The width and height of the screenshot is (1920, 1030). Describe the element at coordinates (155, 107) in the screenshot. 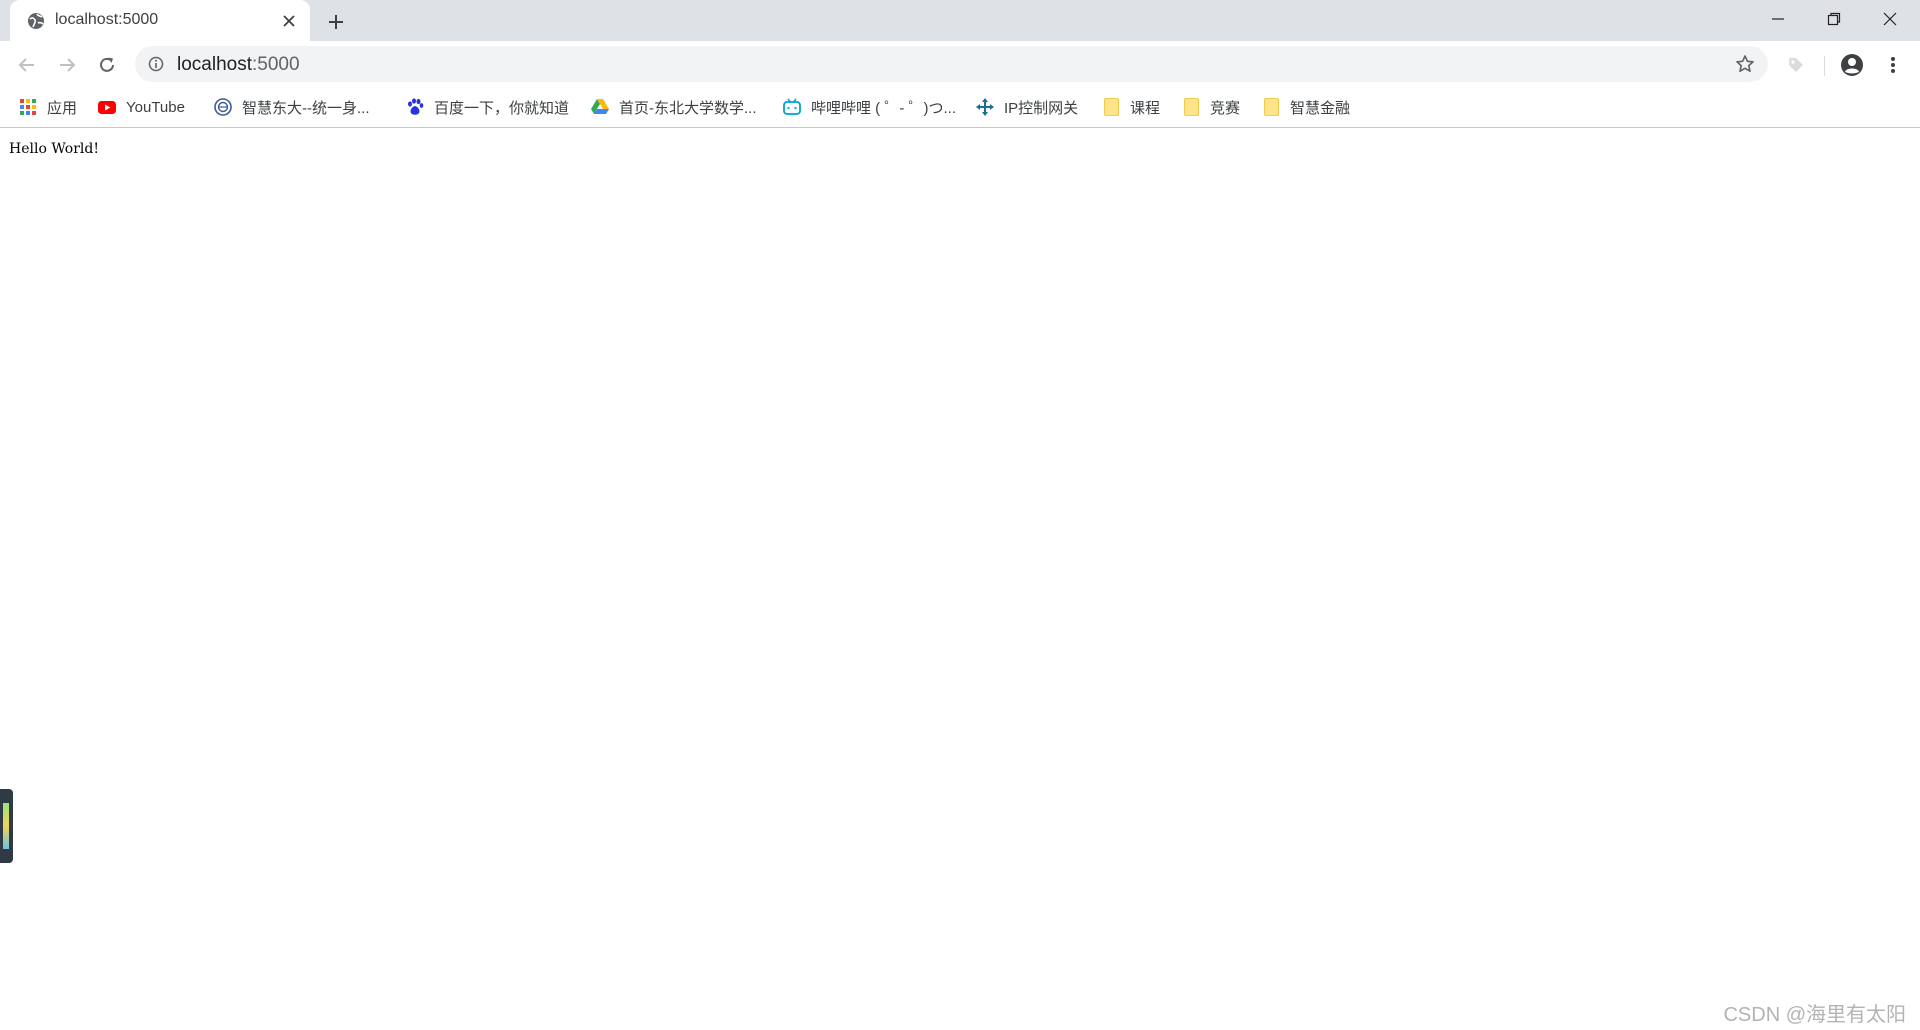

I see `bookmark-label: YouTube` at that location.